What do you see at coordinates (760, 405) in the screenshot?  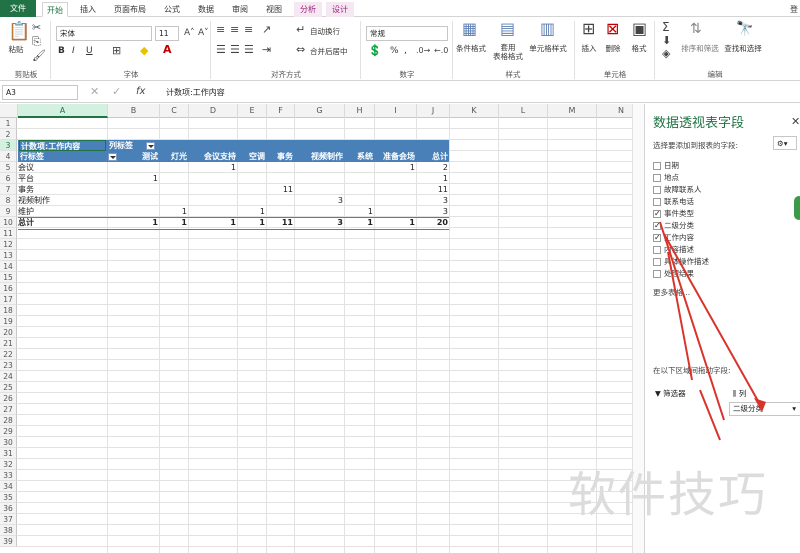 I see `arrow-head` at bounding box center [760, 405].